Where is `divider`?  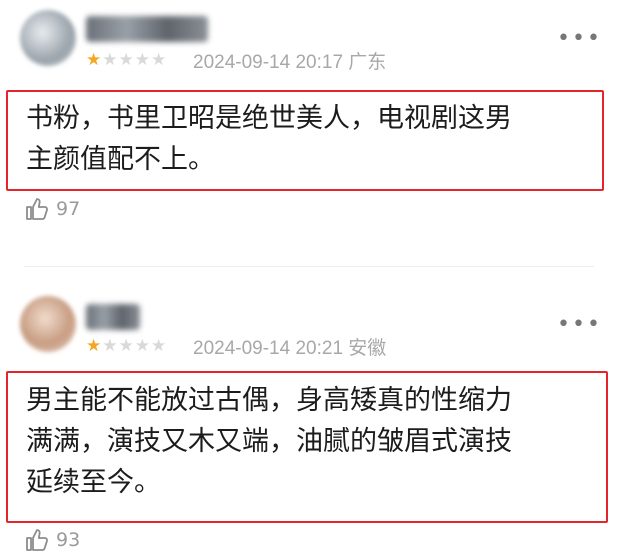
divider is located at coordinates (309, 266).